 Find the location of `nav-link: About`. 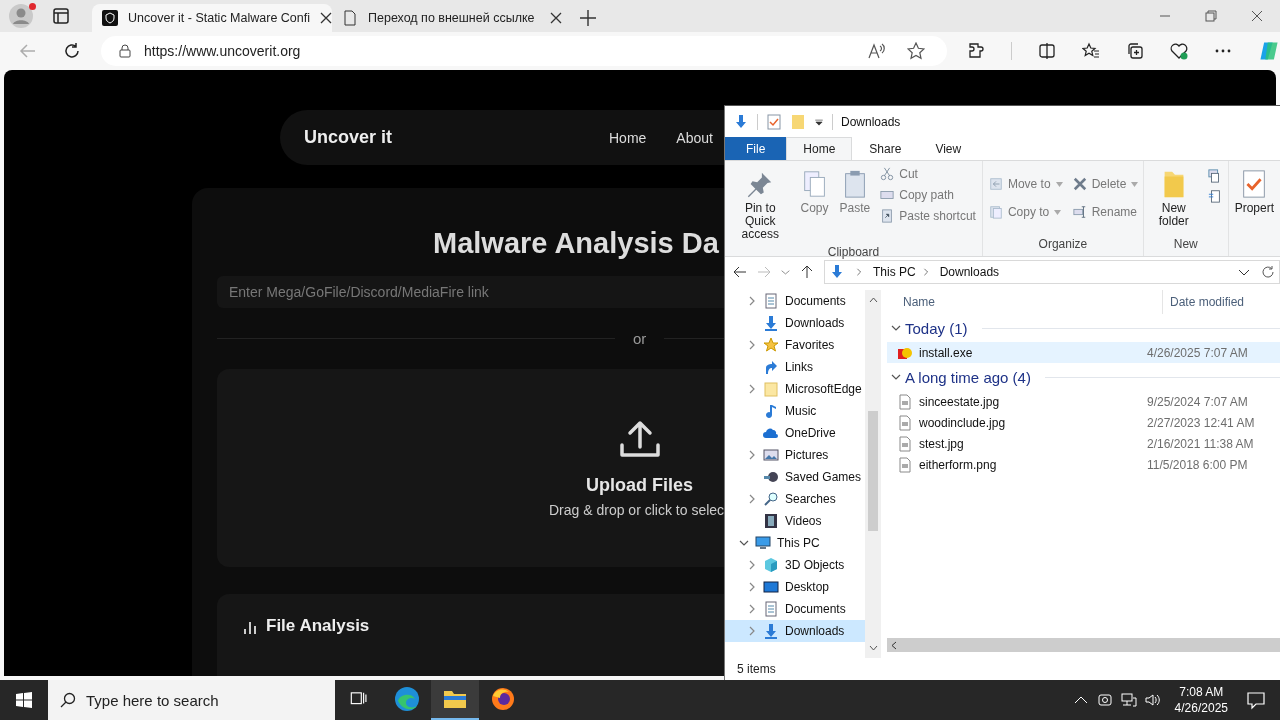

nav-link: About is located at coordinates (694, 137).